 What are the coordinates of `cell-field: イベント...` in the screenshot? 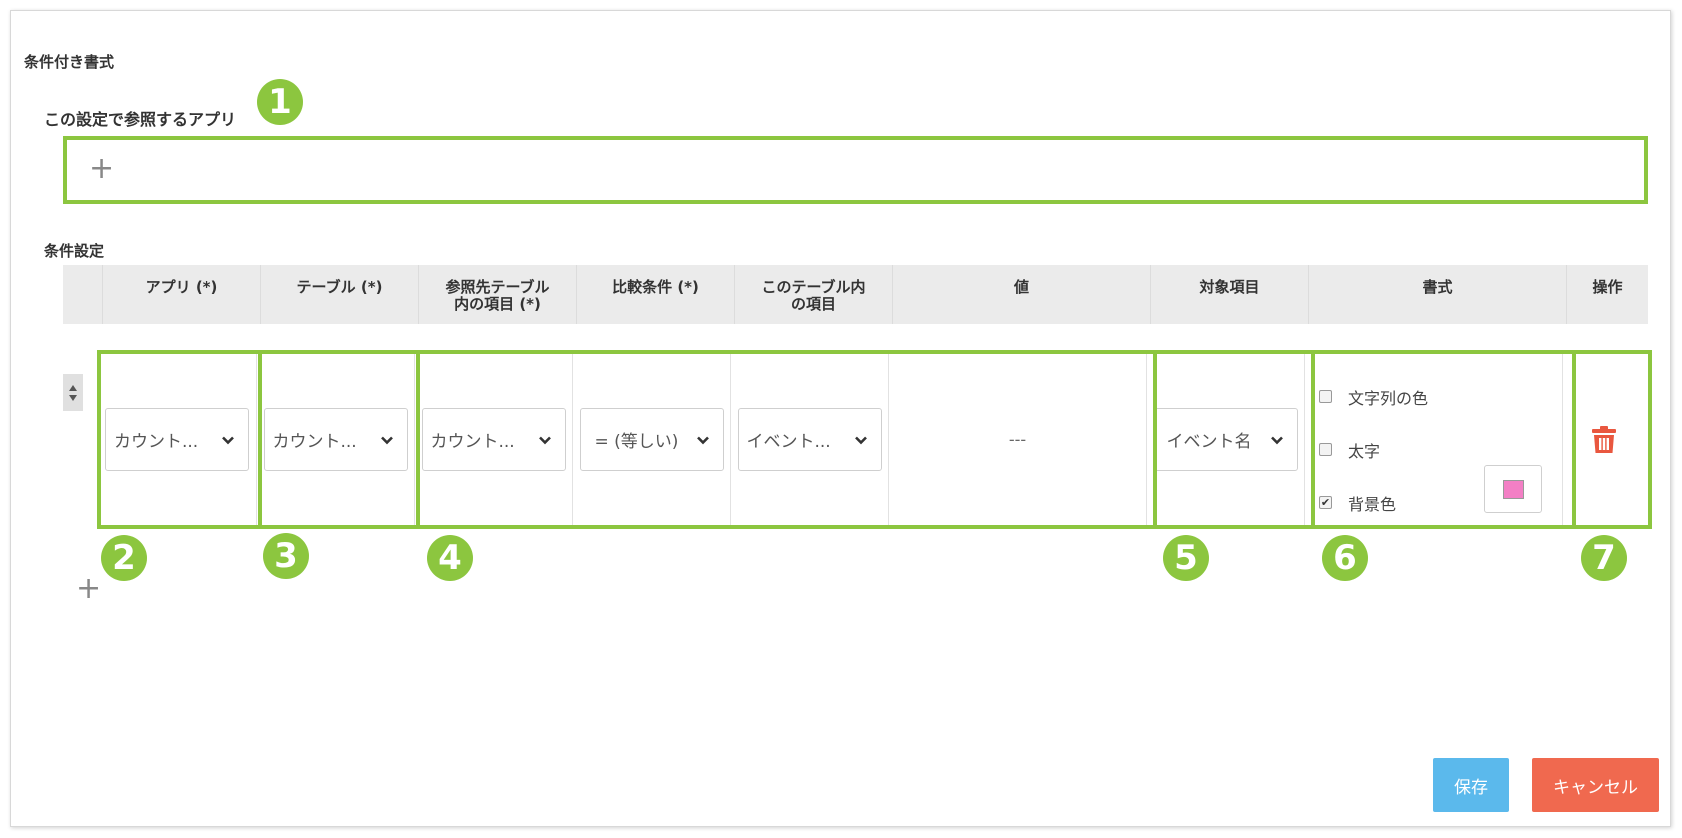 It's located at (809, 439).